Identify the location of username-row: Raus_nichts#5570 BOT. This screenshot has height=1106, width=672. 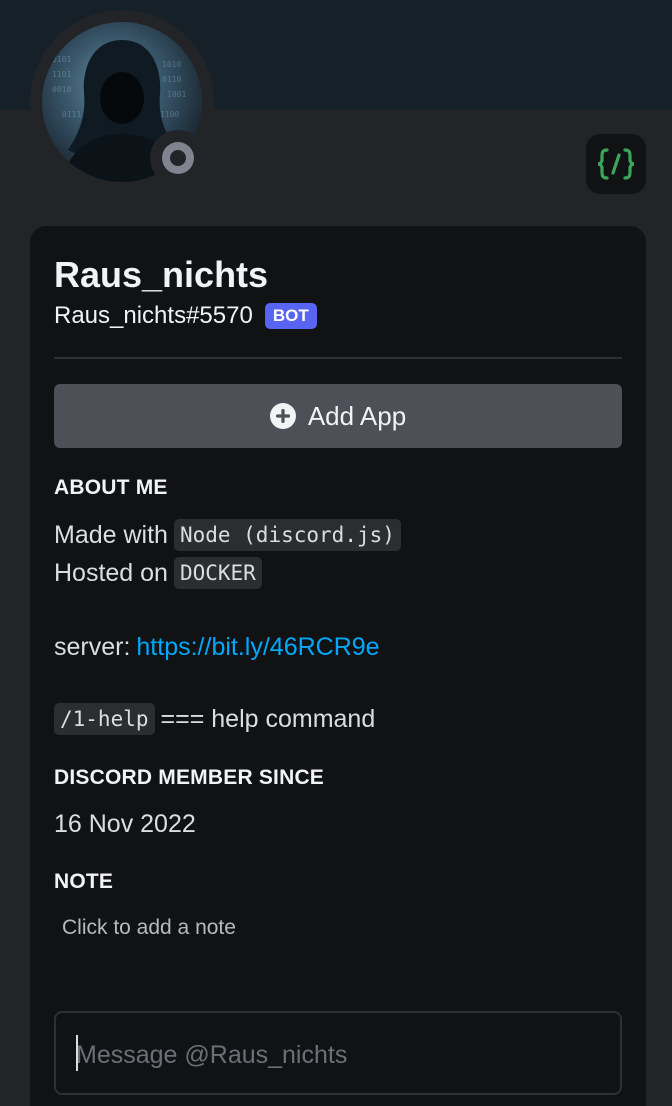
(185, 316).